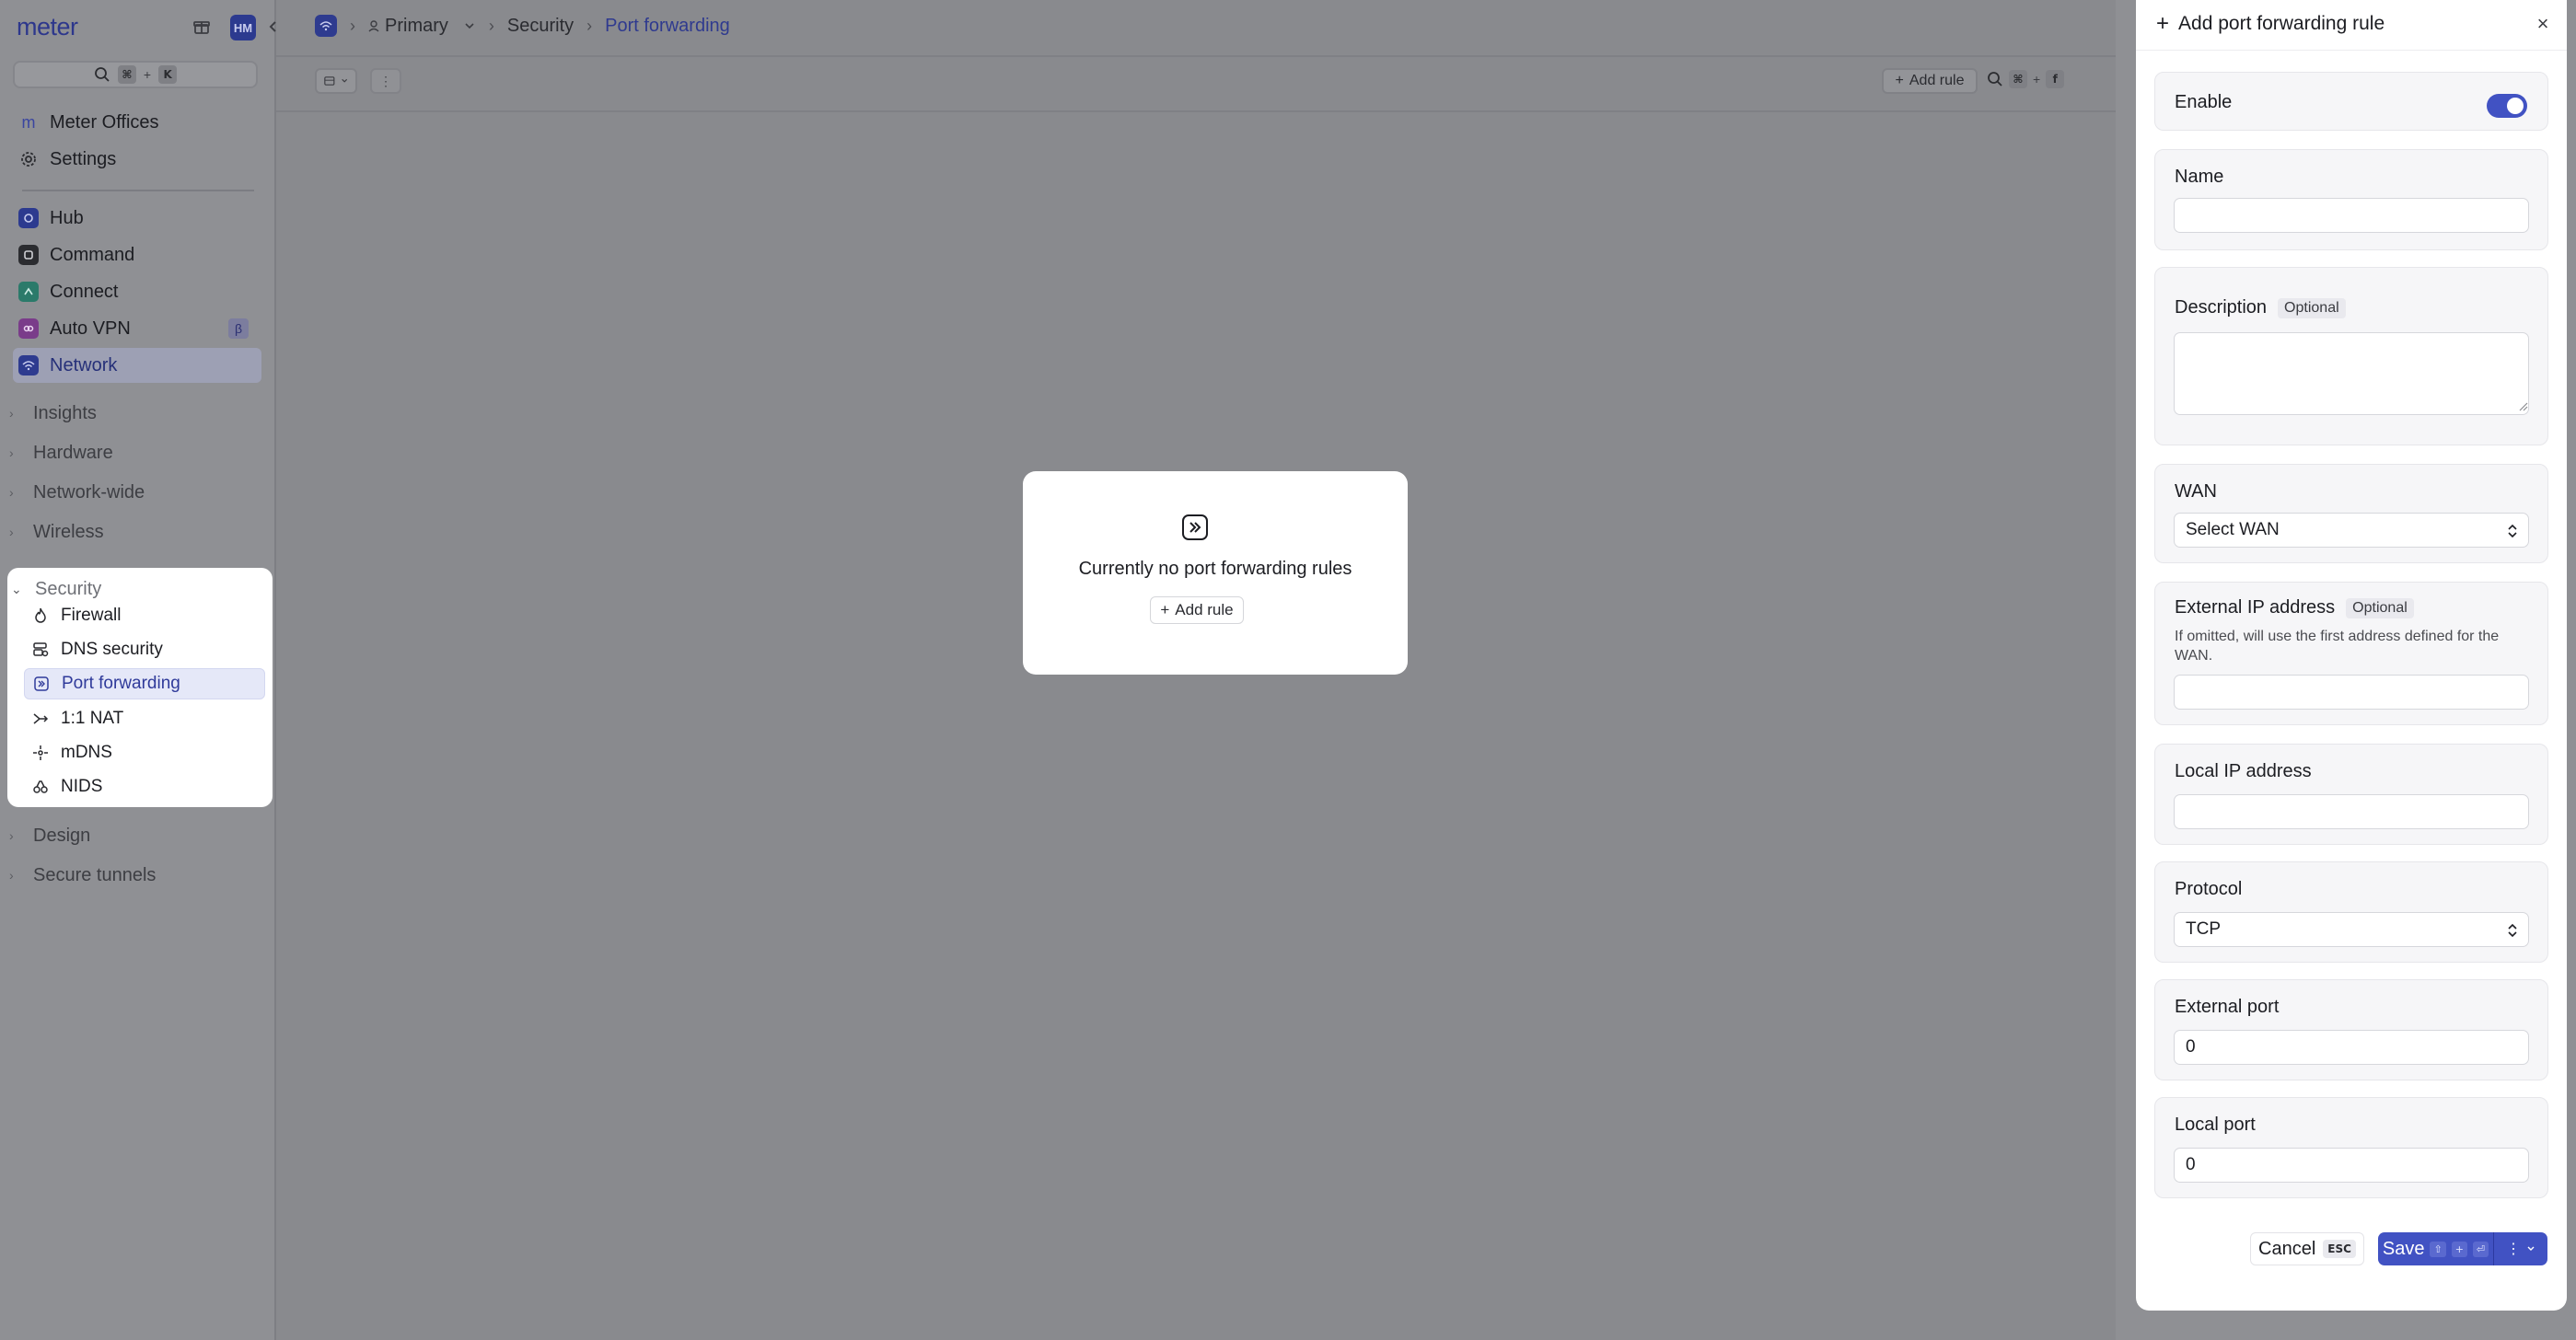 The width and height of the screenshot is (2576, 1340). Describe the element at coordinates (95, 874) in the screenshot. I see `sidebar-group-label: Secure tunnels` at that location.